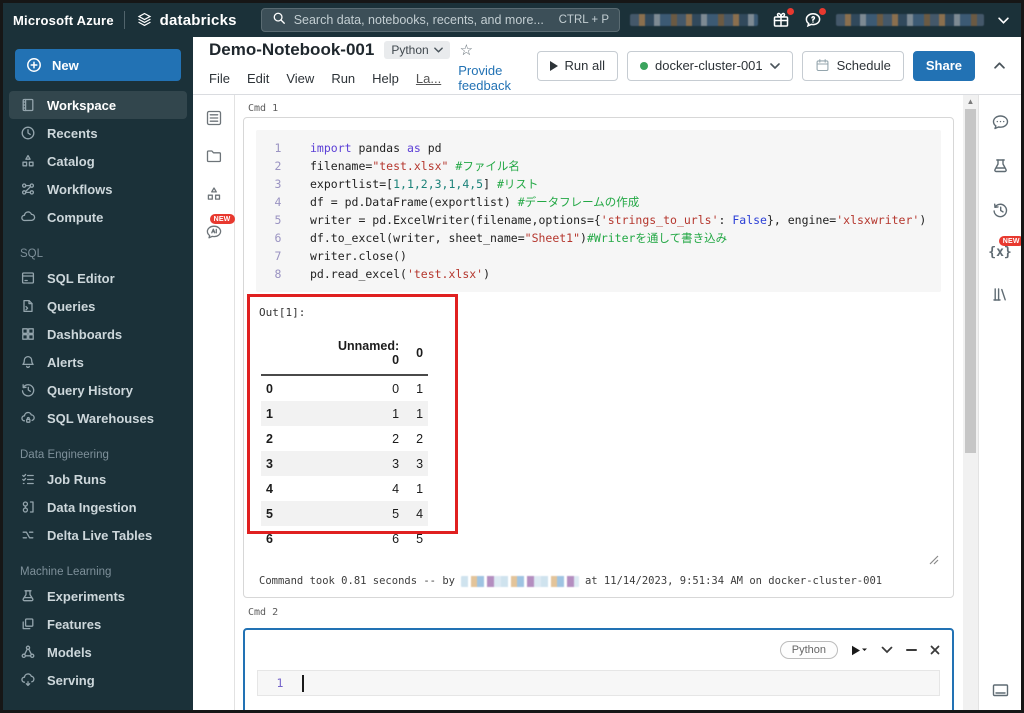  Describe the element at coordinates (98, 507) in the screenshot. I see `sidebar-item-data-ingestion: Data Ingestion` at that location.